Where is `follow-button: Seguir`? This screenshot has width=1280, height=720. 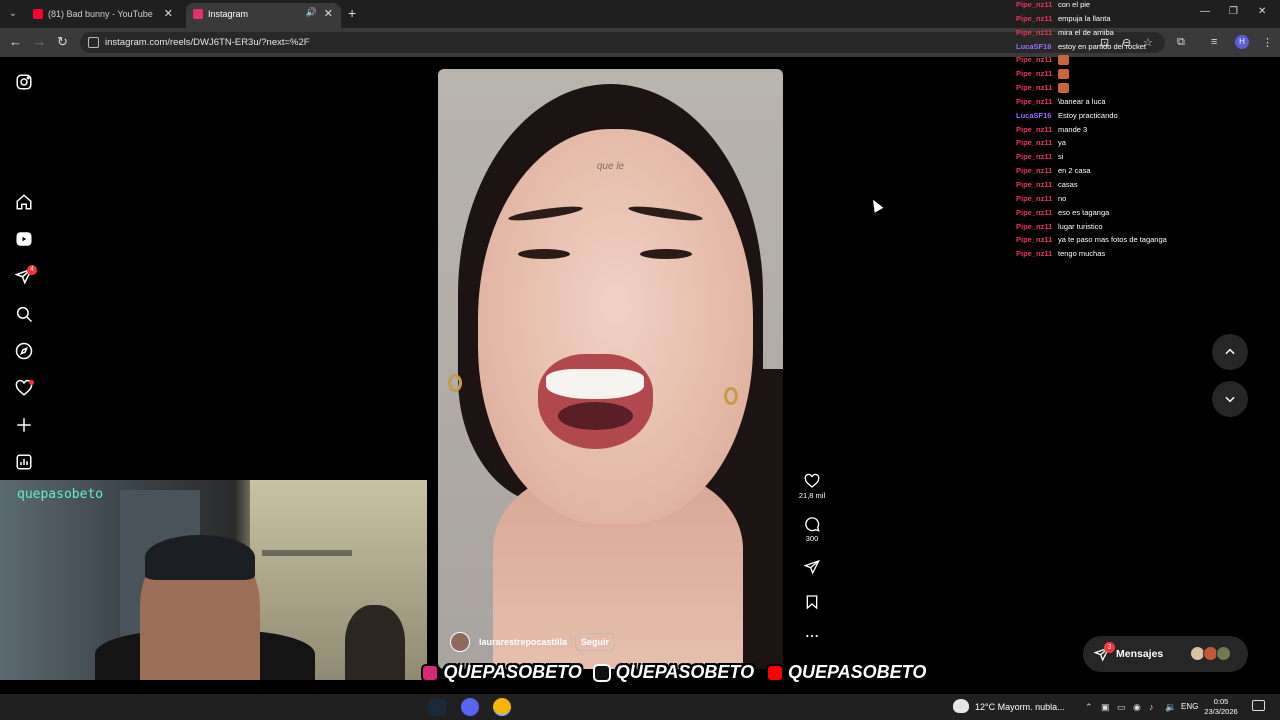
follow-button: Seguir is located at coordinates (595, 642).